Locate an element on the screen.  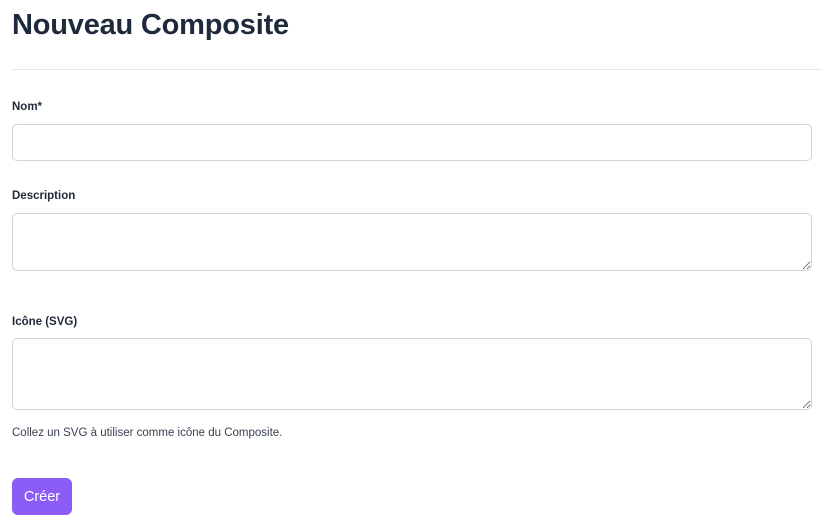
header-divider is located at coordinates (417, 69).